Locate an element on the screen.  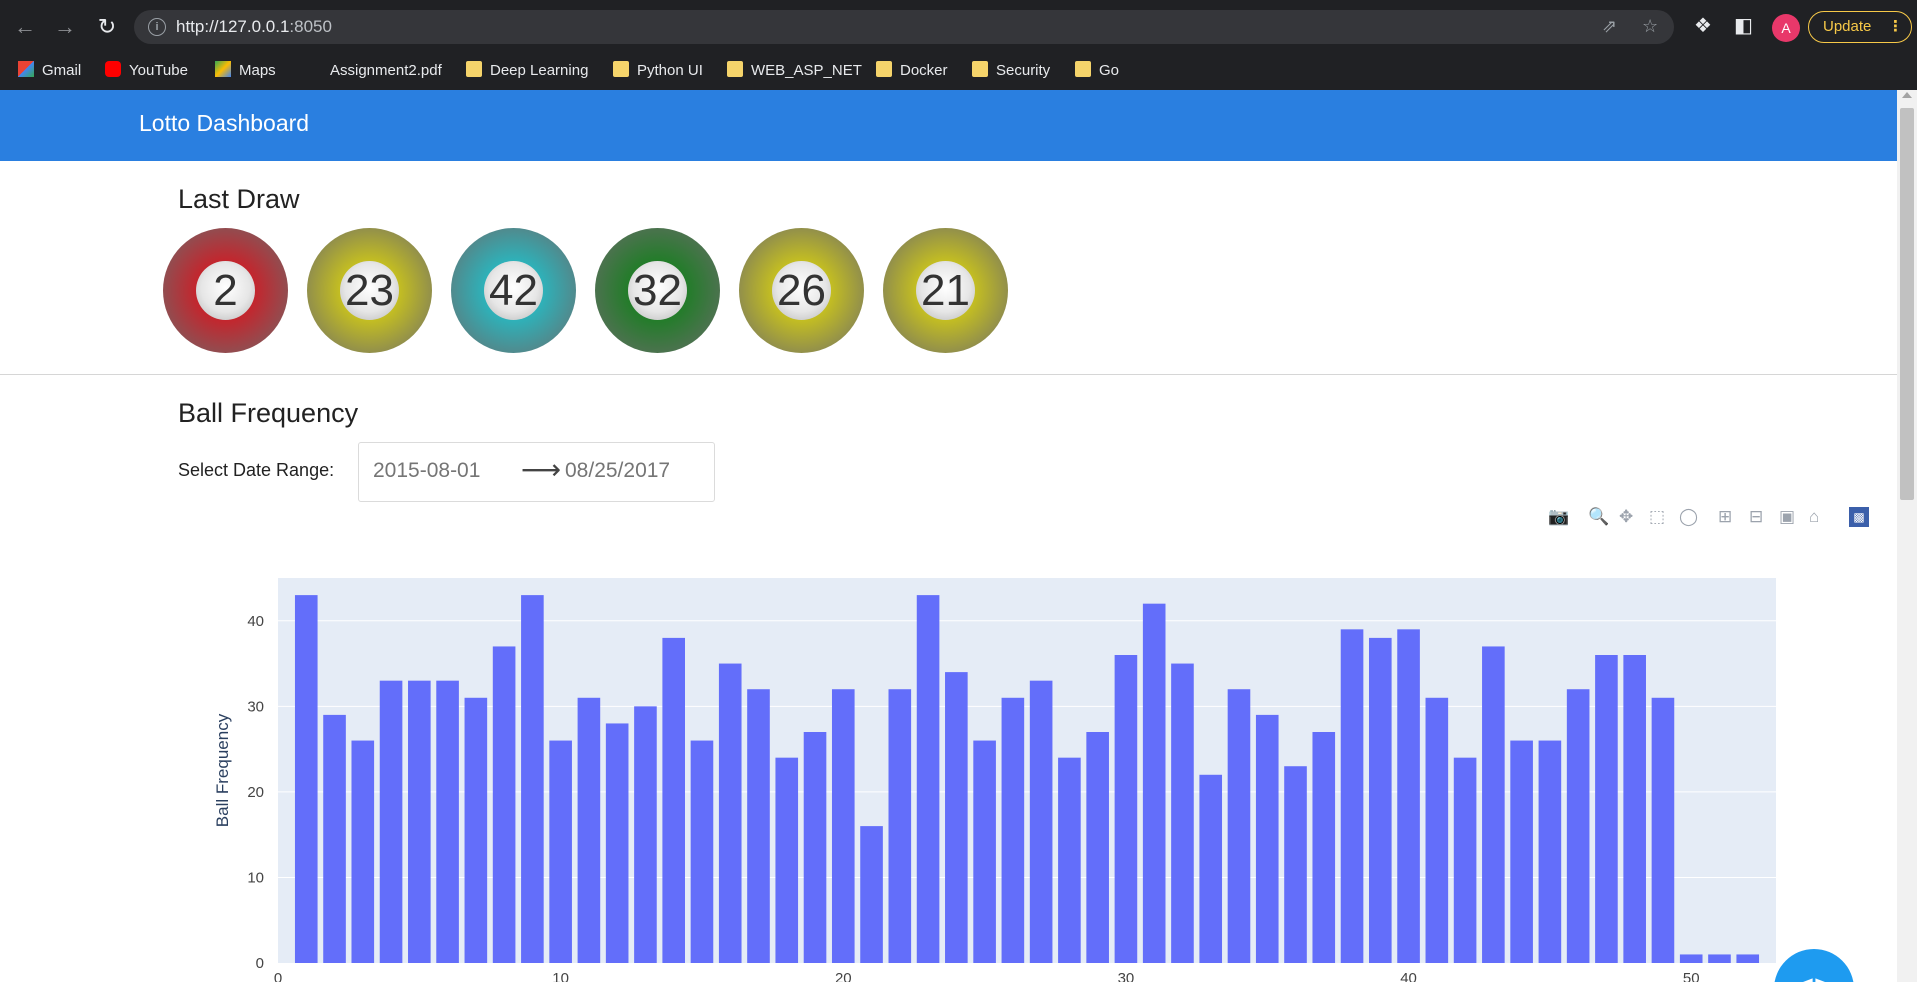
maps-icon is located at coordinates (223, 69).